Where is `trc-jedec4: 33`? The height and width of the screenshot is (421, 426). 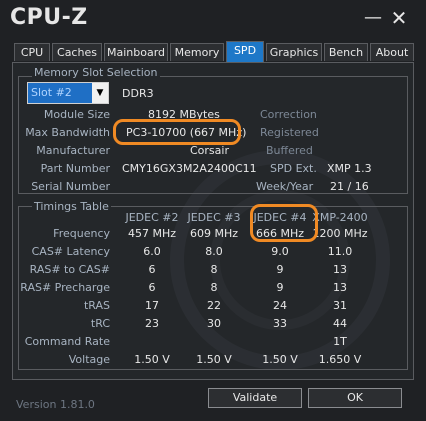
trc-jedec4: 33 is located at coordinates (280, 323).